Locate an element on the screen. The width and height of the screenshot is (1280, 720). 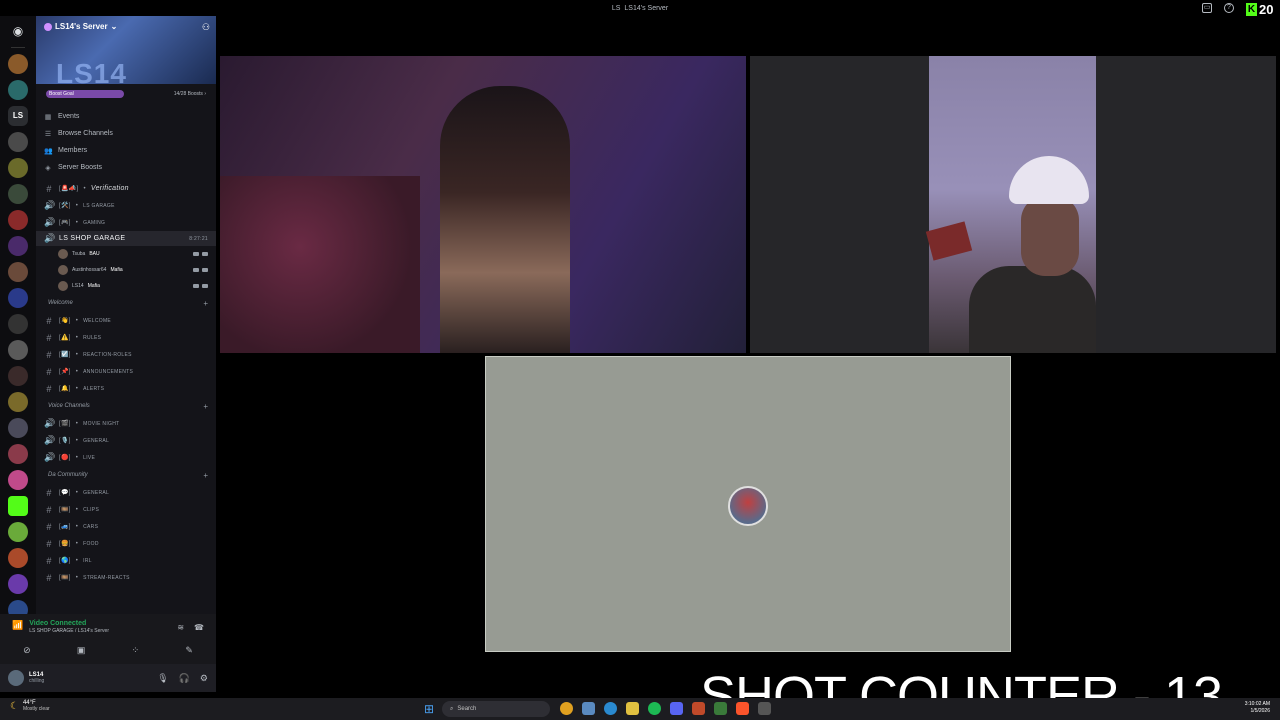
microphone-icon: 🎙 is located at coordinates (162, 678).